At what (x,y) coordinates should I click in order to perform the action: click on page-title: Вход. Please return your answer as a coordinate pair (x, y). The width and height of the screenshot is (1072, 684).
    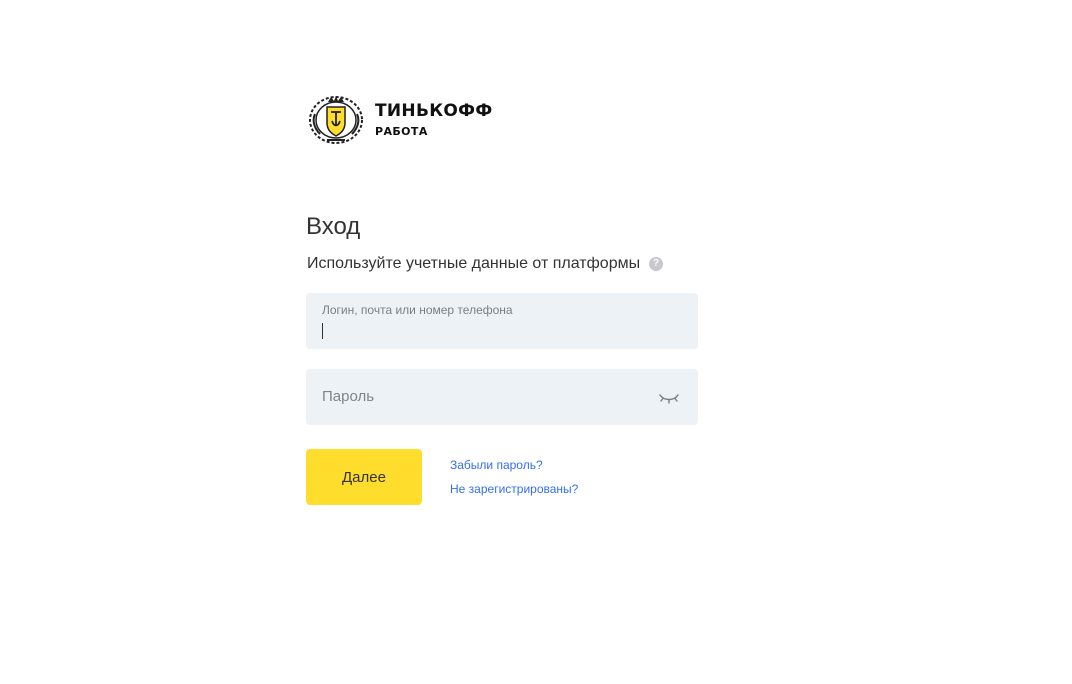
    Looking at the image, I should click on (333, 226).